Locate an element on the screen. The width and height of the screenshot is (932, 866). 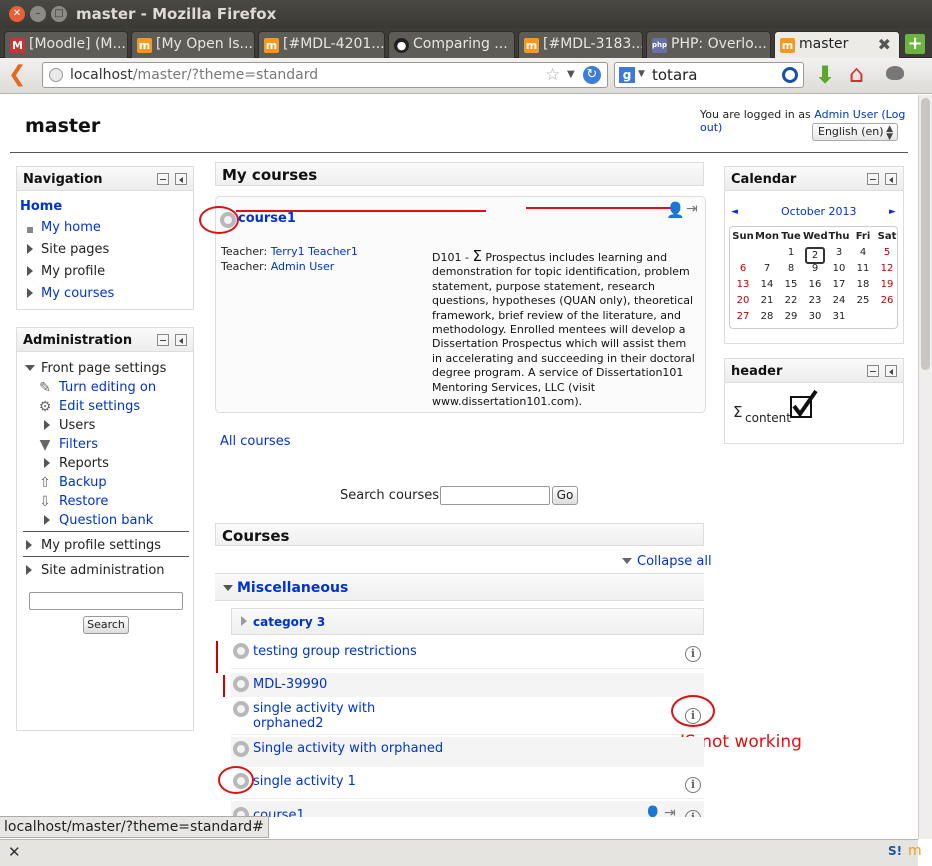
window-minimize-button: – is located at coordinates (38, 14).